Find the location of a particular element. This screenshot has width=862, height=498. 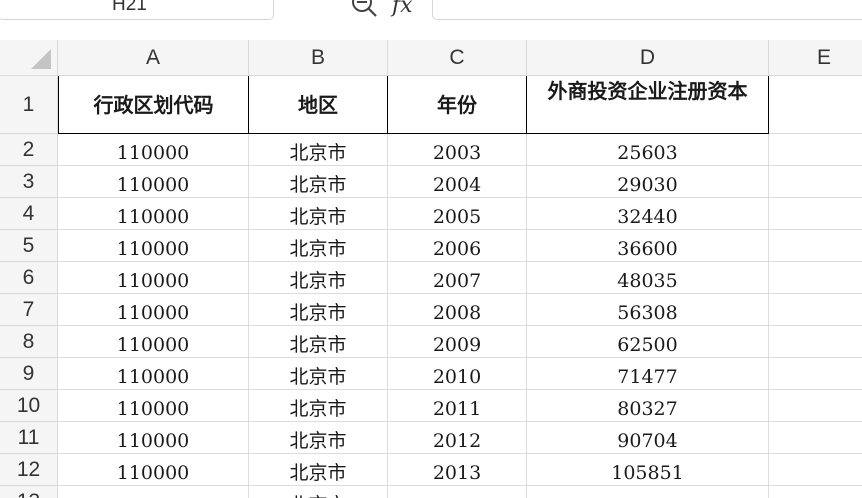

formula-input is located at coordinates (647, 10).